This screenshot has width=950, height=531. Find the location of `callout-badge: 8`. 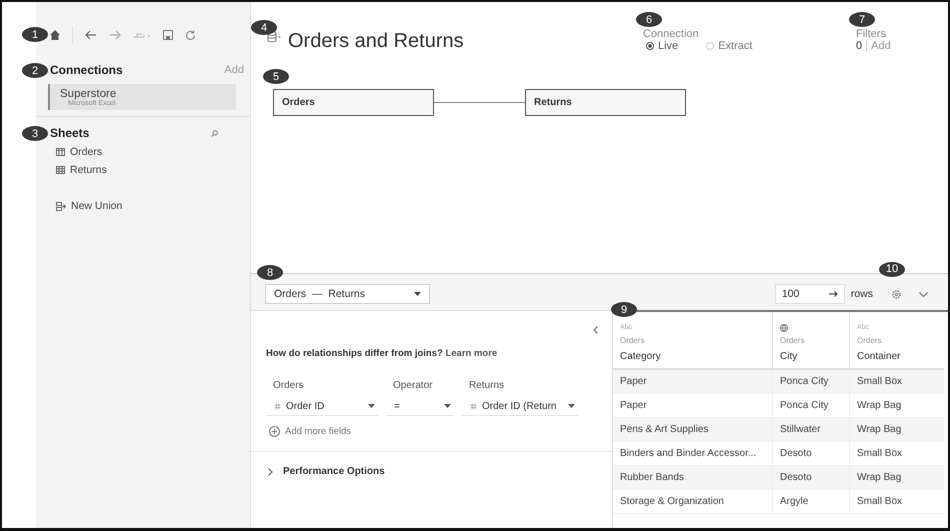

callout-badge: 8 is located at coordinates (270, 272).